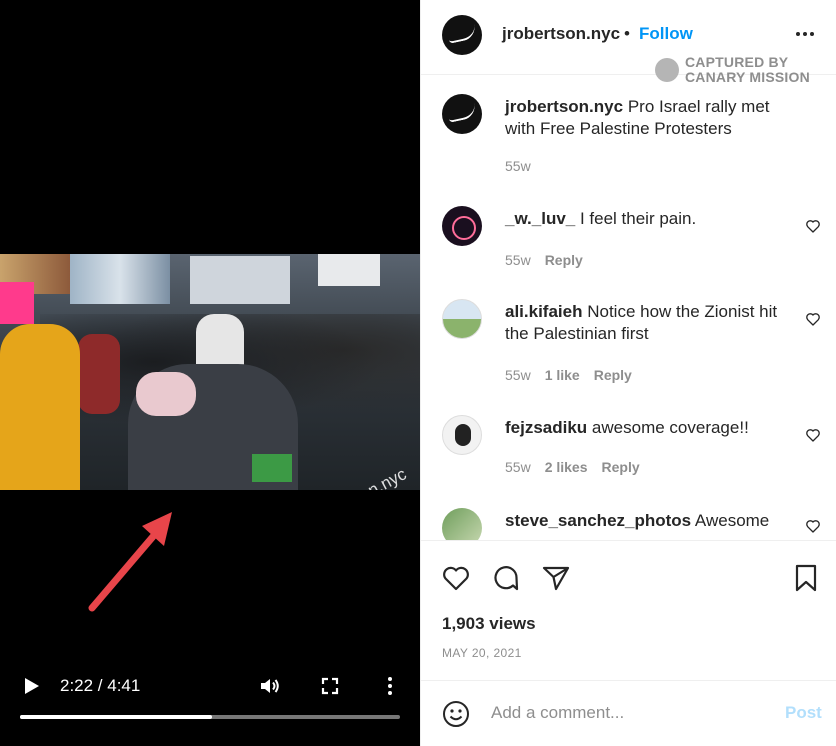  Describe the element at coordinates (330, 686) in the screenshot. I see `fullscreen-icon` at that location.